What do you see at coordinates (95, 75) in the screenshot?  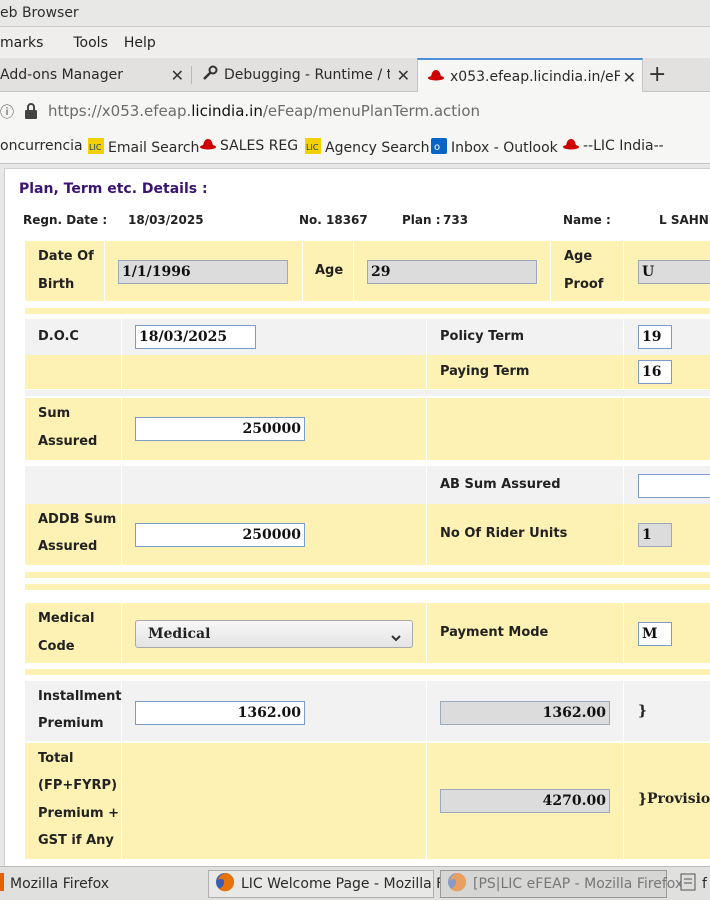 I see `tab-addons-manager: Add-ons Manager ✕` at bounding box center [95, 75].